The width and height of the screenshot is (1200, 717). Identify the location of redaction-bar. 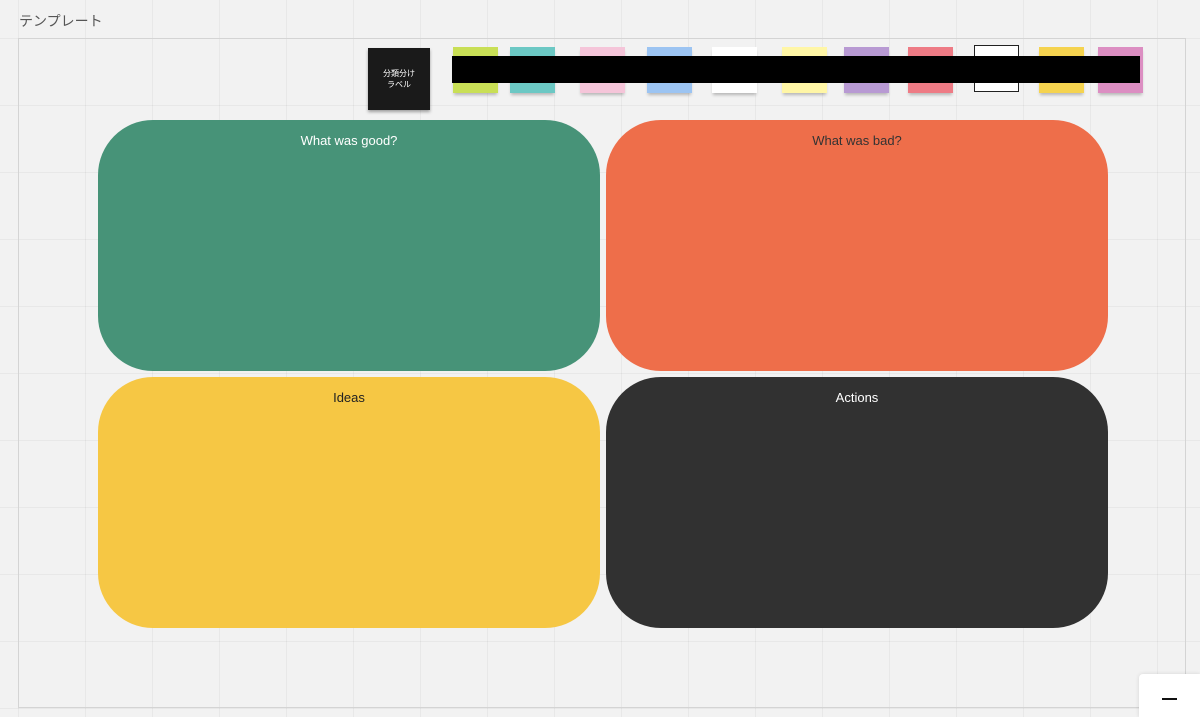
(796, 69).